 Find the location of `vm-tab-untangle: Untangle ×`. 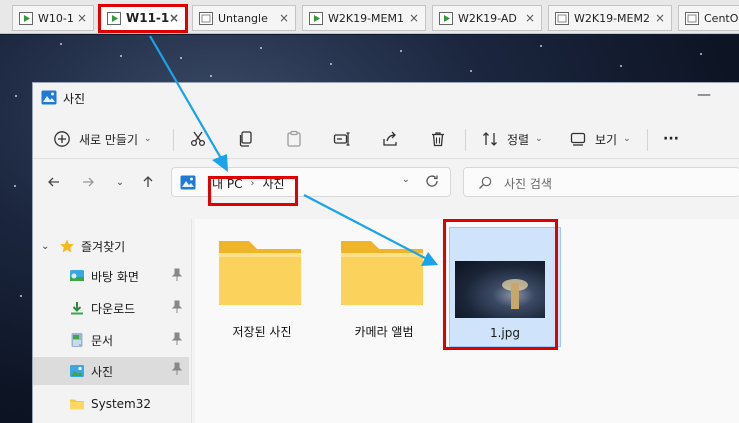

vm-tab-untangle: Untangle × is located at coordinates (244, 18).